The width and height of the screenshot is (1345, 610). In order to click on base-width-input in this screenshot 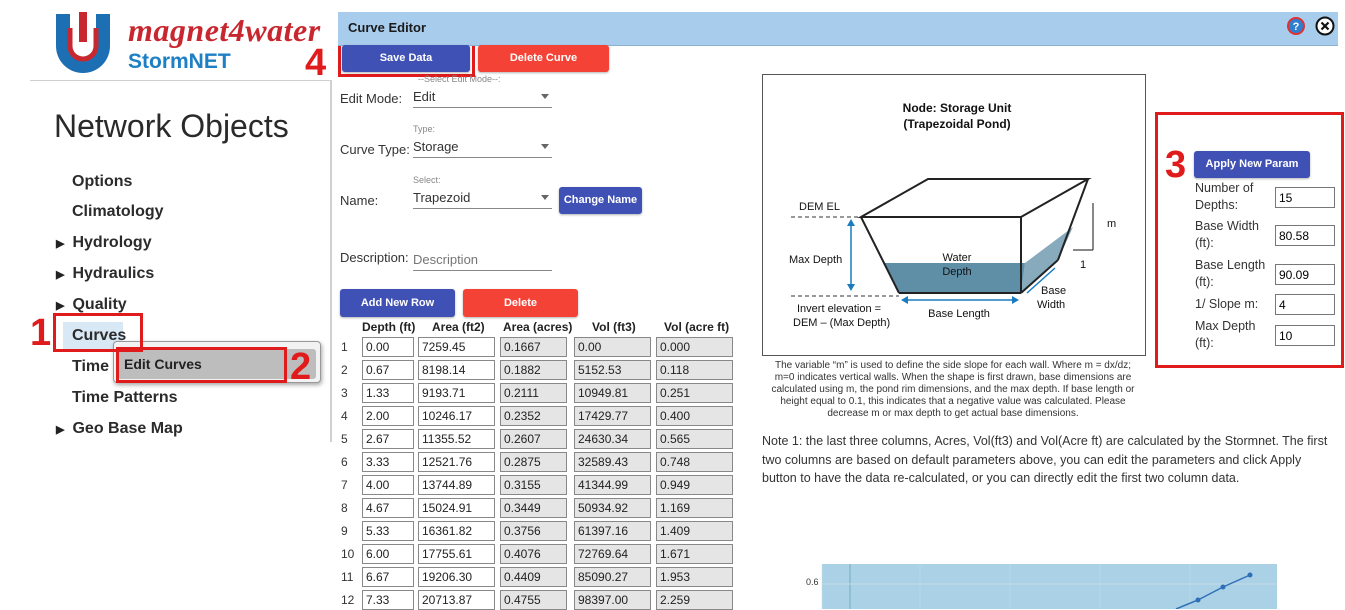, I will do `click(1305, 235)`.